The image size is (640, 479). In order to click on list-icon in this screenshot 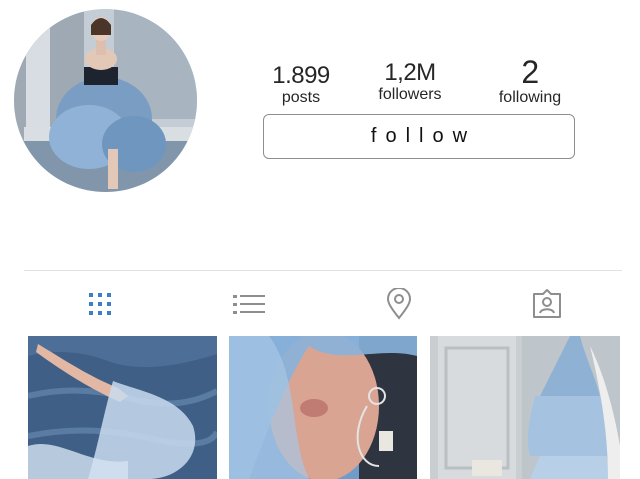, I will do `click(249, 304)`.